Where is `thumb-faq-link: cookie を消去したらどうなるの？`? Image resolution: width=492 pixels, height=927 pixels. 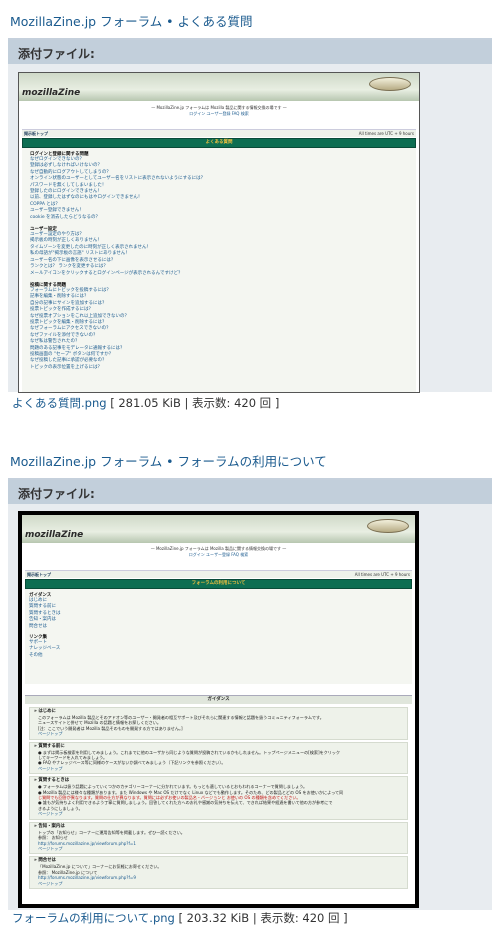 thumb-faq-link: cookie を消去したらどうなるの？ is located at coordinates (219, 218).